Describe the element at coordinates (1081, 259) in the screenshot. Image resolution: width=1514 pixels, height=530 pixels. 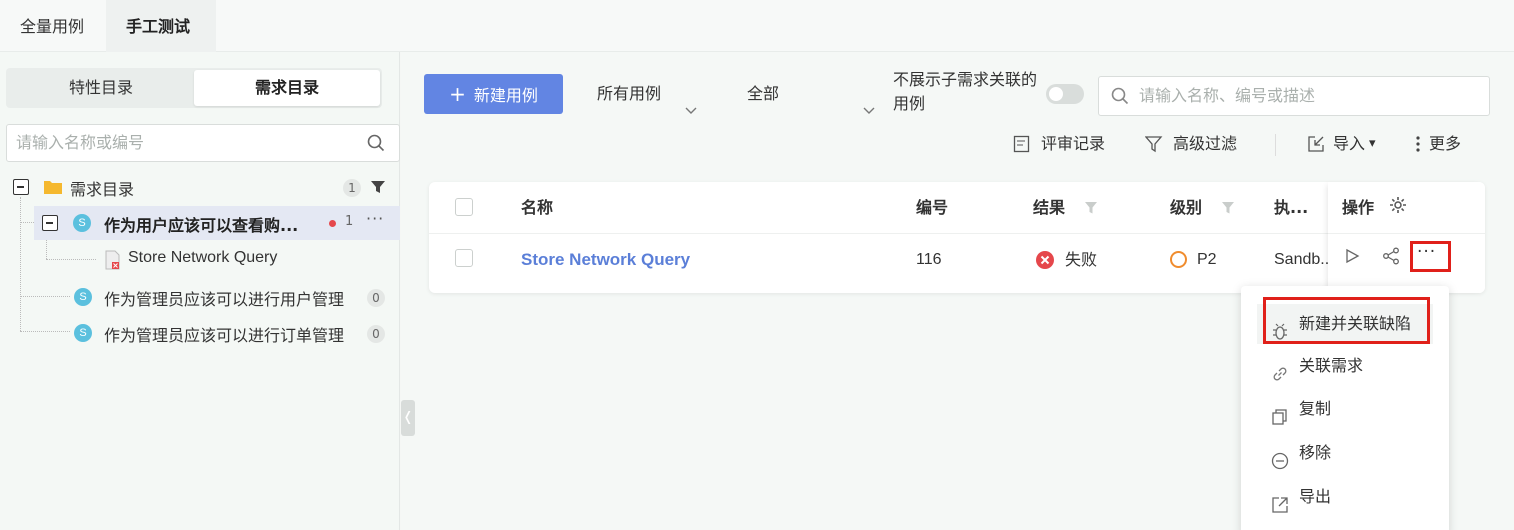
I see `case-result: 失败` at that location.